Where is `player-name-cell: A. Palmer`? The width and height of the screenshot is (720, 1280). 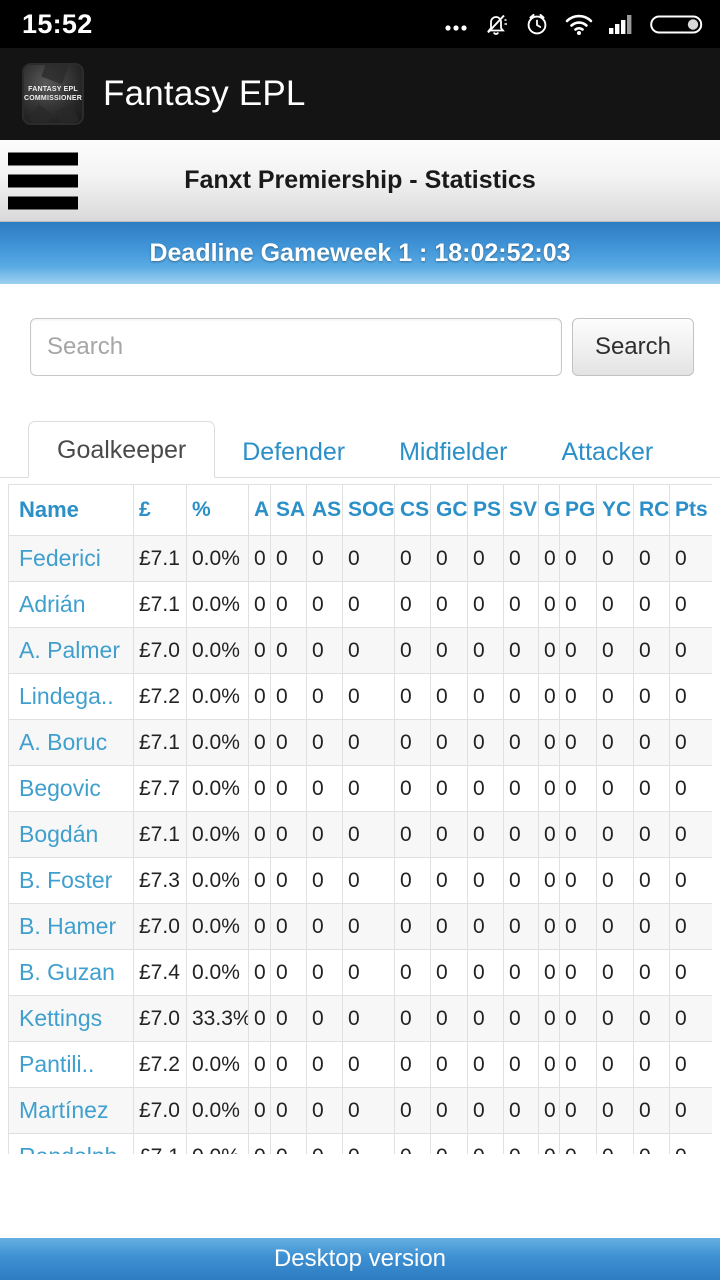 player-name-cell: A. Palmer is located at coordinates (71, 650).